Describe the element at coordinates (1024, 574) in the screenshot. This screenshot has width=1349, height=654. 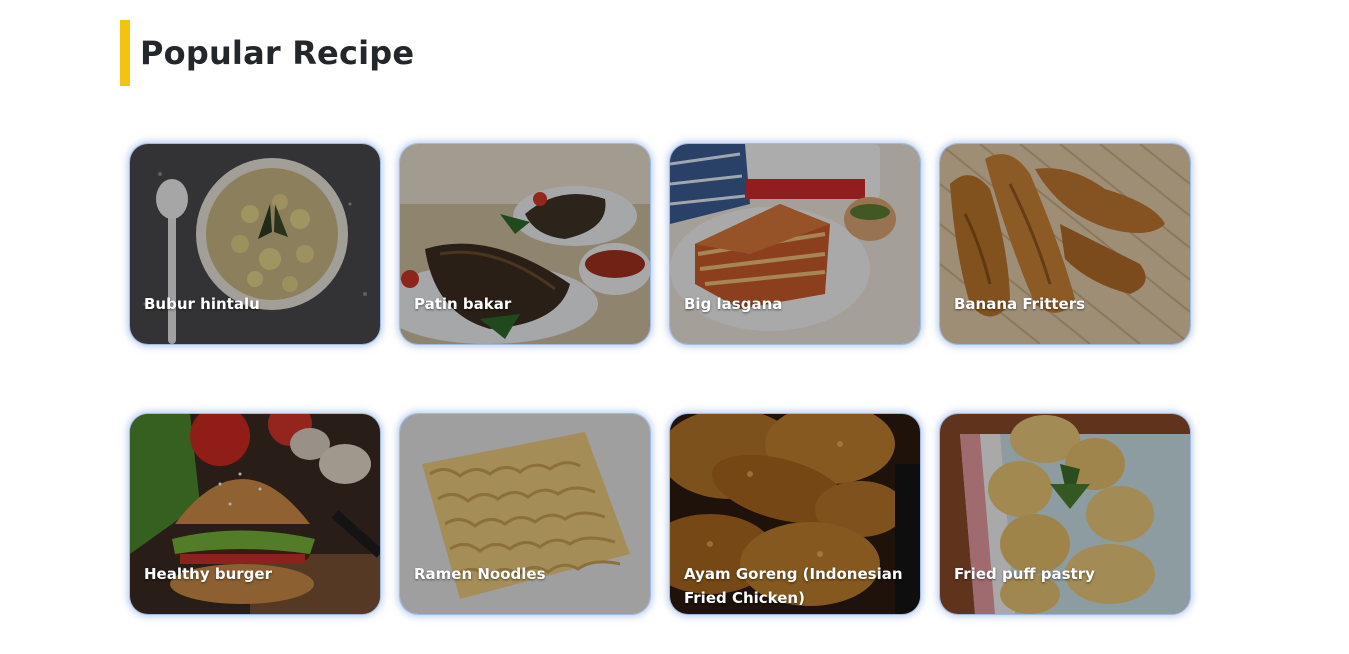
I see `recipe-name: Fried puff pastry` at that location.